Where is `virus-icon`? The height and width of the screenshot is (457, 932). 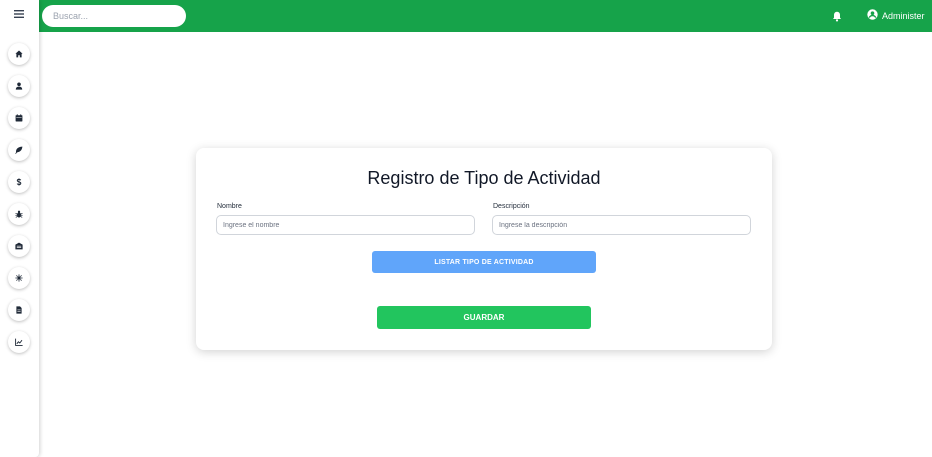 virus-icon is located at coordinates (19, 278).